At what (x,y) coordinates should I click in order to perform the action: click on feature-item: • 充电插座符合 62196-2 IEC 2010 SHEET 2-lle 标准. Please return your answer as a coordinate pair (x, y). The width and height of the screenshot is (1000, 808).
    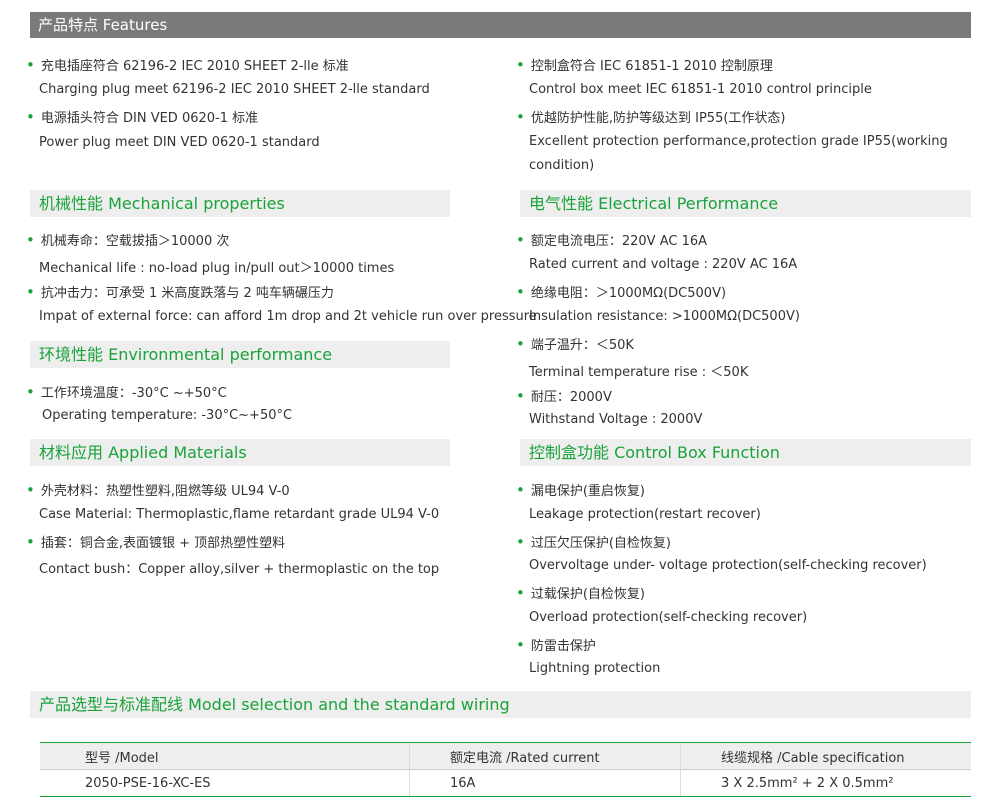
    Looking at the image, I should click on (187, 65).